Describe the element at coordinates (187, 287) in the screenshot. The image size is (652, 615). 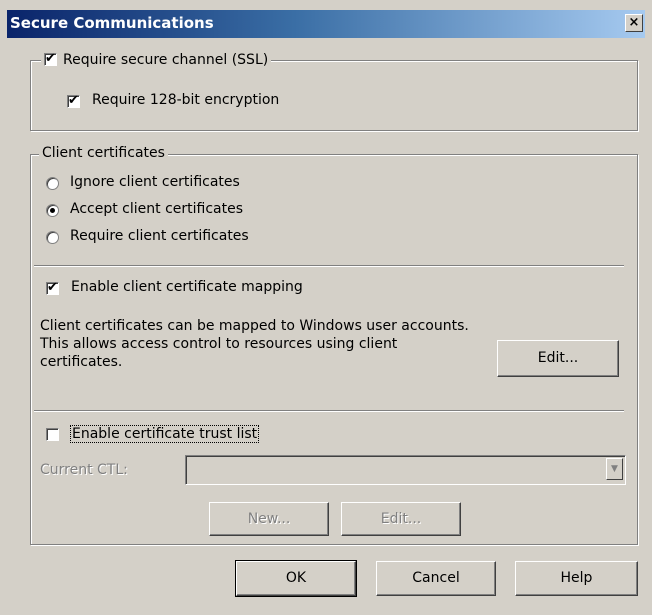
I see `enable-mapping-label: Enable client certificate mapping` at that location.